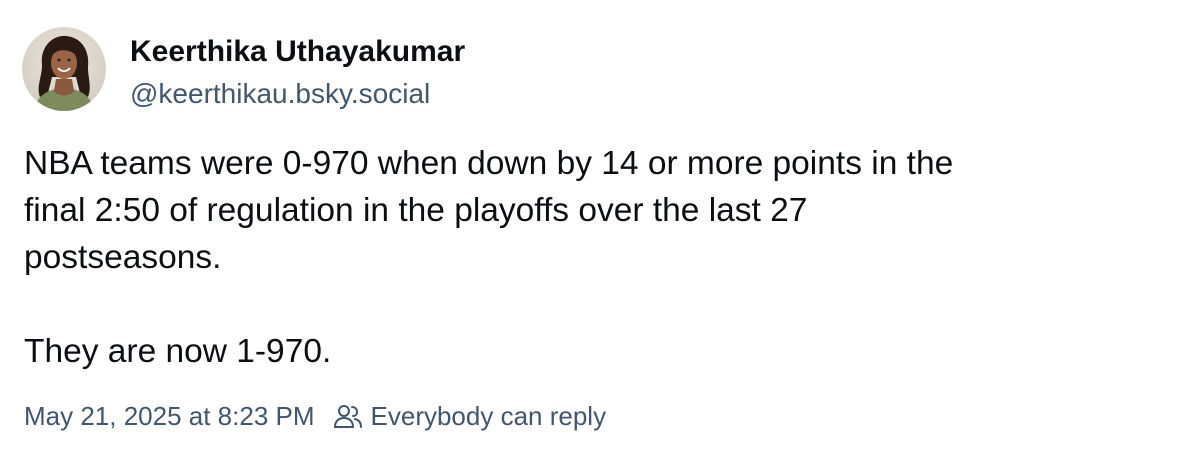 This screenshot has height=454, width=1190. I want to click on post-timestamp: May 21, 2025 at 8:23 PM, so click(169, 416).